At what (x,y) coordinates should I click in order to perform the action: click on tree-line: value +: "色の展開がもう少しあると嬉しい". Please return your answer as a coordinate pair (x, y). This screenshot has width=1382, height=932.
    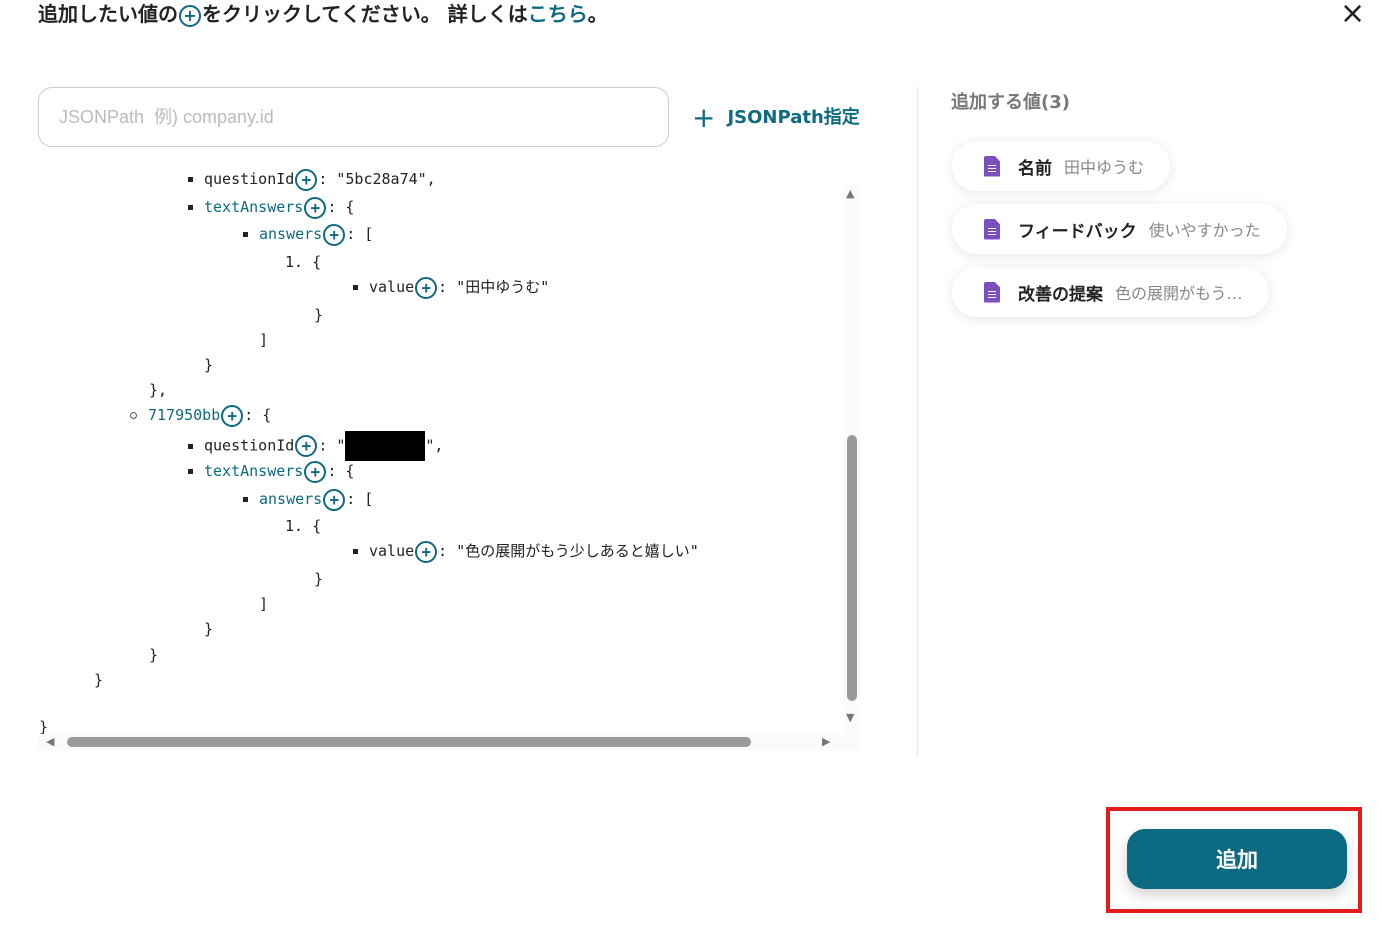
    Looking at the image, I should click on (526, 551).